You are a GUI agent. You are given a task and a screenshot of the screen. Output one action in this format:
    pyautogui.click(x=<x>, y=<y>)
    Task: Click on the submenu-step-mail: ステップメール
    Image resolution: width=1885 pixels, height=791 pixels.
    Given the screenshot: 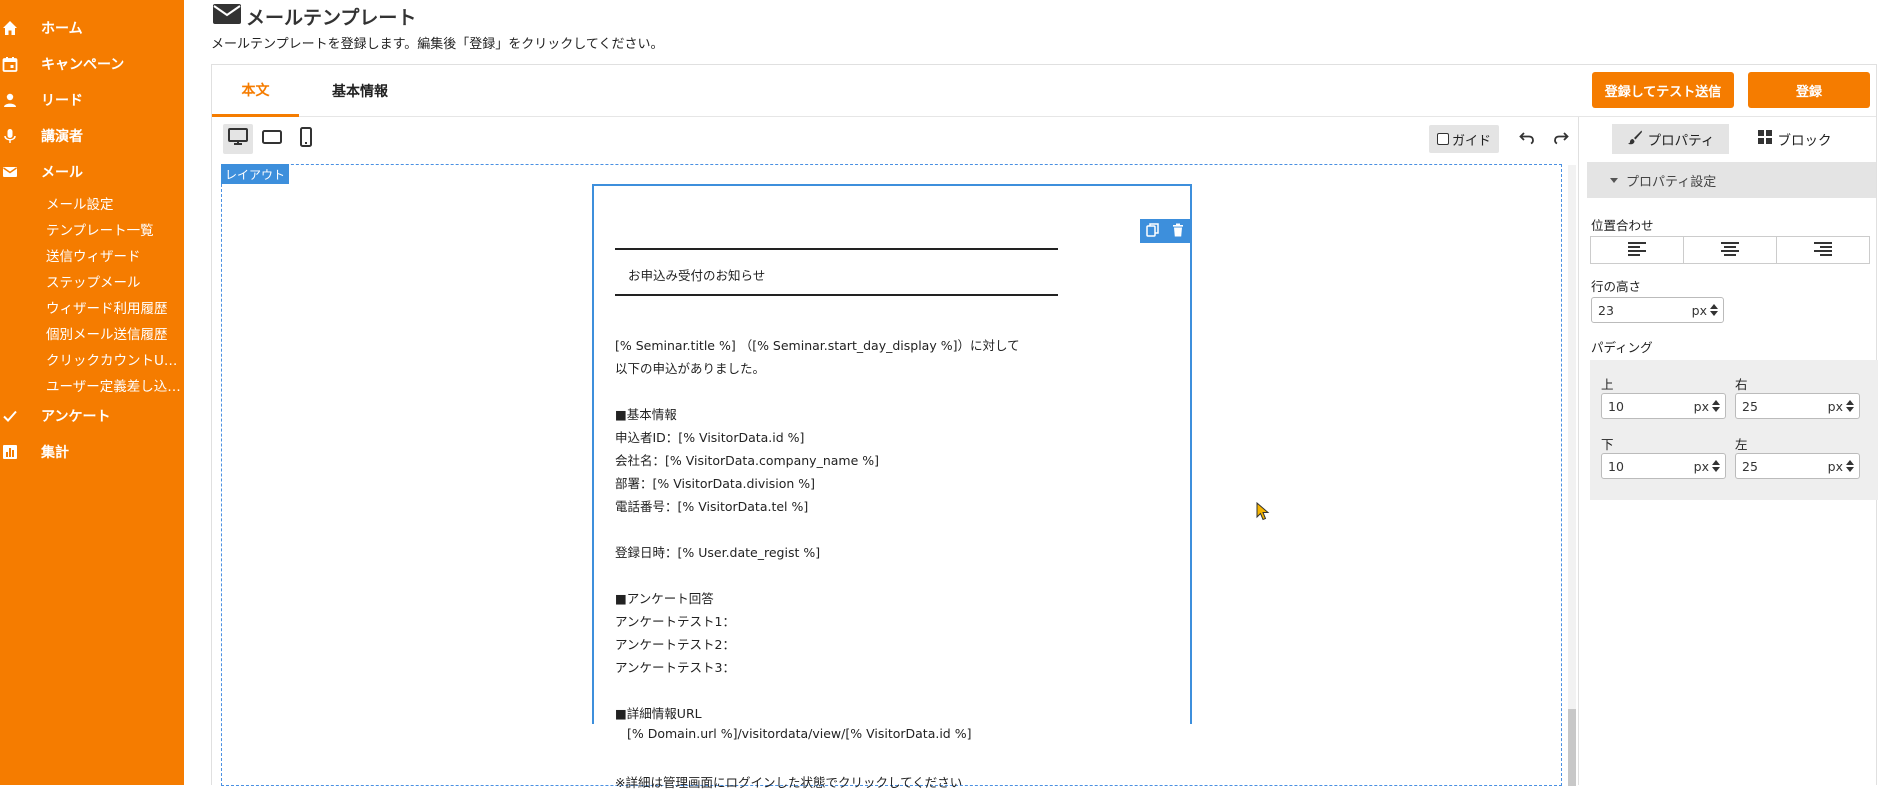 What is the action you would take?
    pyautogui.click(x=114, y=281)
    